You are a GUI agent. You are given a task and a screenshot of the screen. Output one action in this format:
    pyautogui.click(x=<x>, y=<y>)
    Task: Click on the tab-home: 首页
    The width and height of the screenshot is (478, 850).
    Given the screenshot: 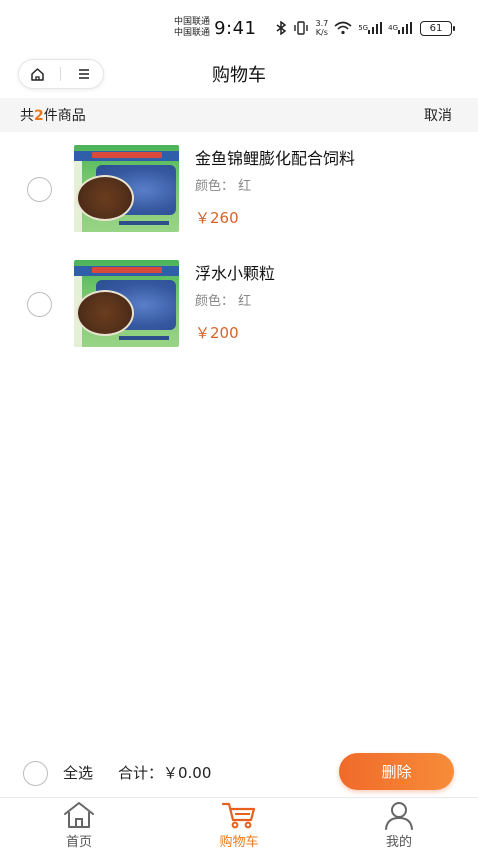 What is the action you would take?
    pyautogui.click(x=79, y=825)
    